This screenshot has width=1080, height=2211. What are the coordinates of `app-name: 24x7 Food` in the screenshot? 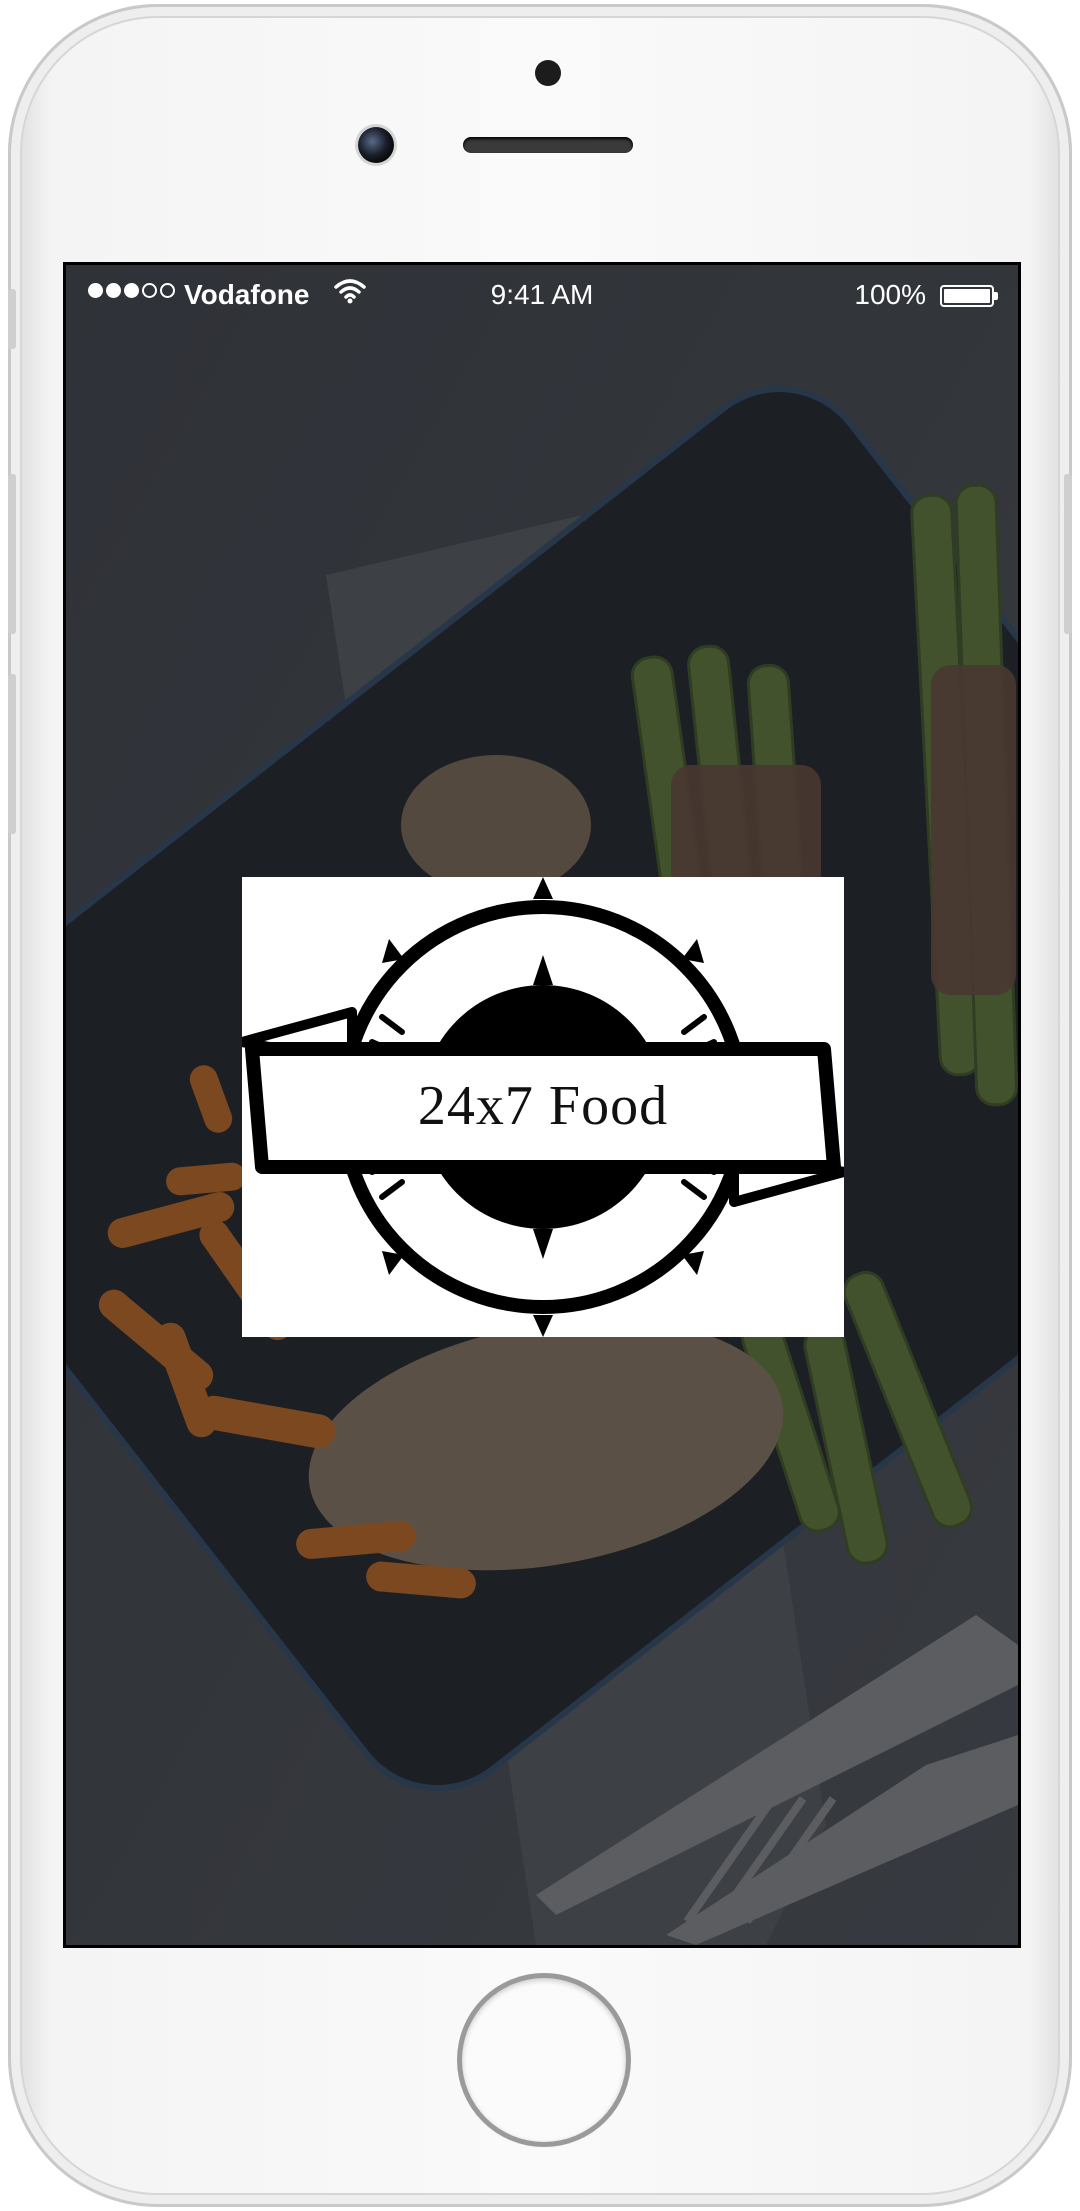 It's located at (543, 1106).